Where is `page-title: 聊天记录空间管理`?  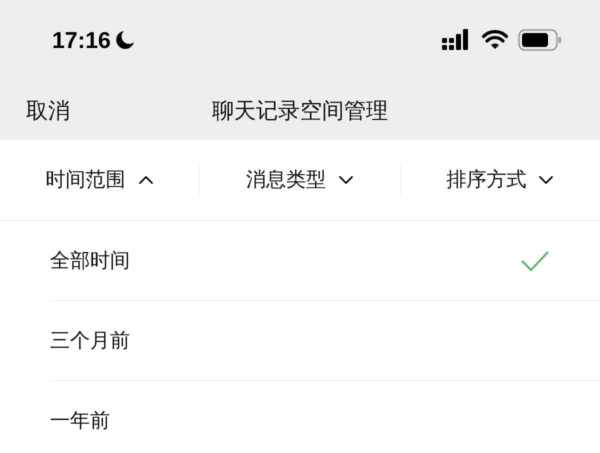 page-title: 聊天记录空间管理 is located at coordinates (300, 110).